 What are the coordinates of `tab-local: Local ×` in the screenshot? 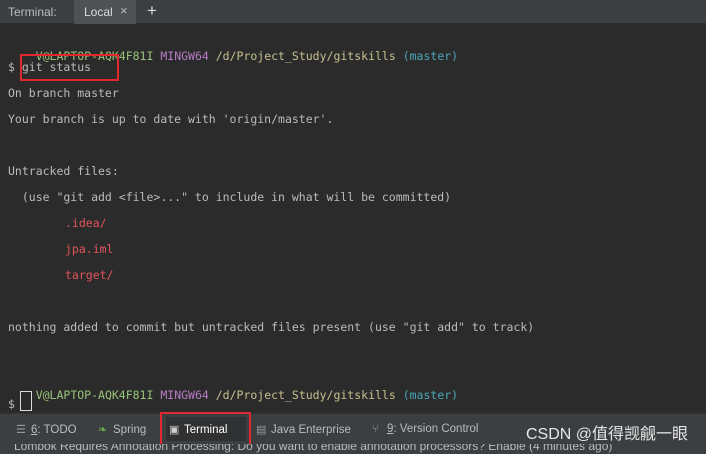 It's located at (105, 12).